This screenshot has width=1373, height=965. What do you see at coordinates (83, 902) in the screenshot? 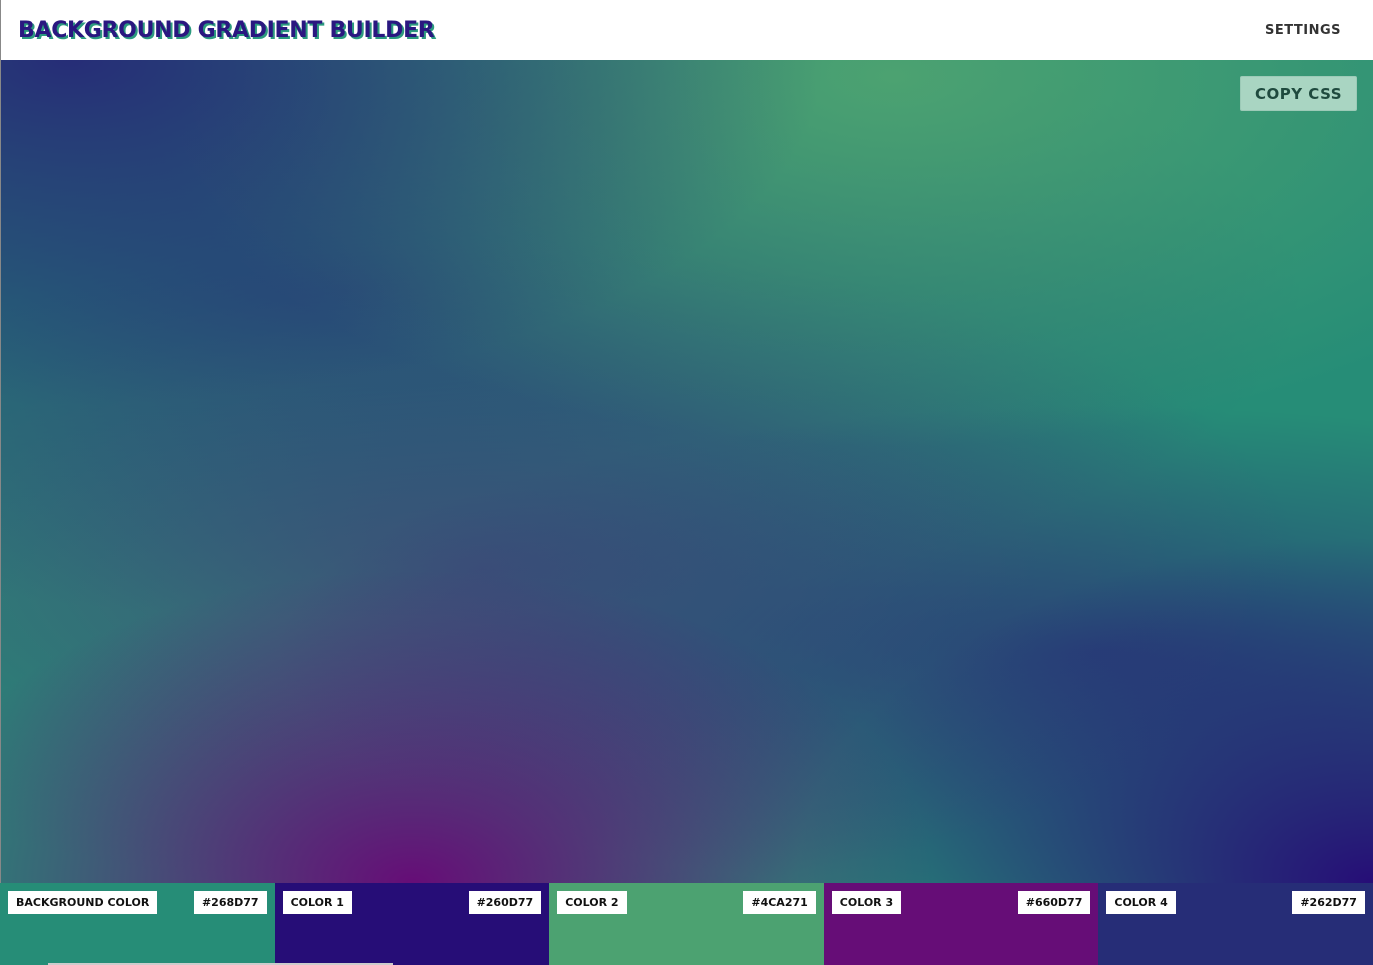
I see `swatch-label: BACKGROUND COLOR` at bounding box center [83, 902].